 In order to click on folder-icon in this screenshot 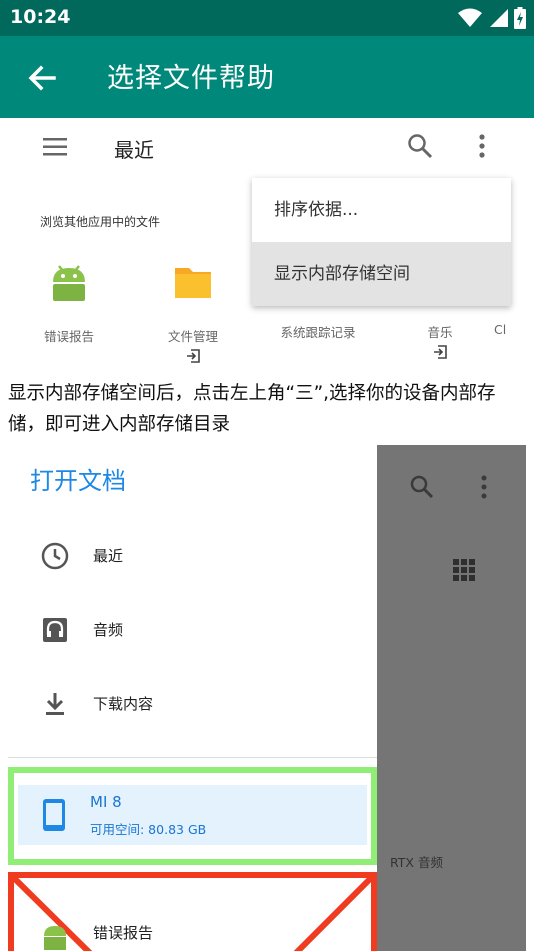, I will do `click(193, 283)`.